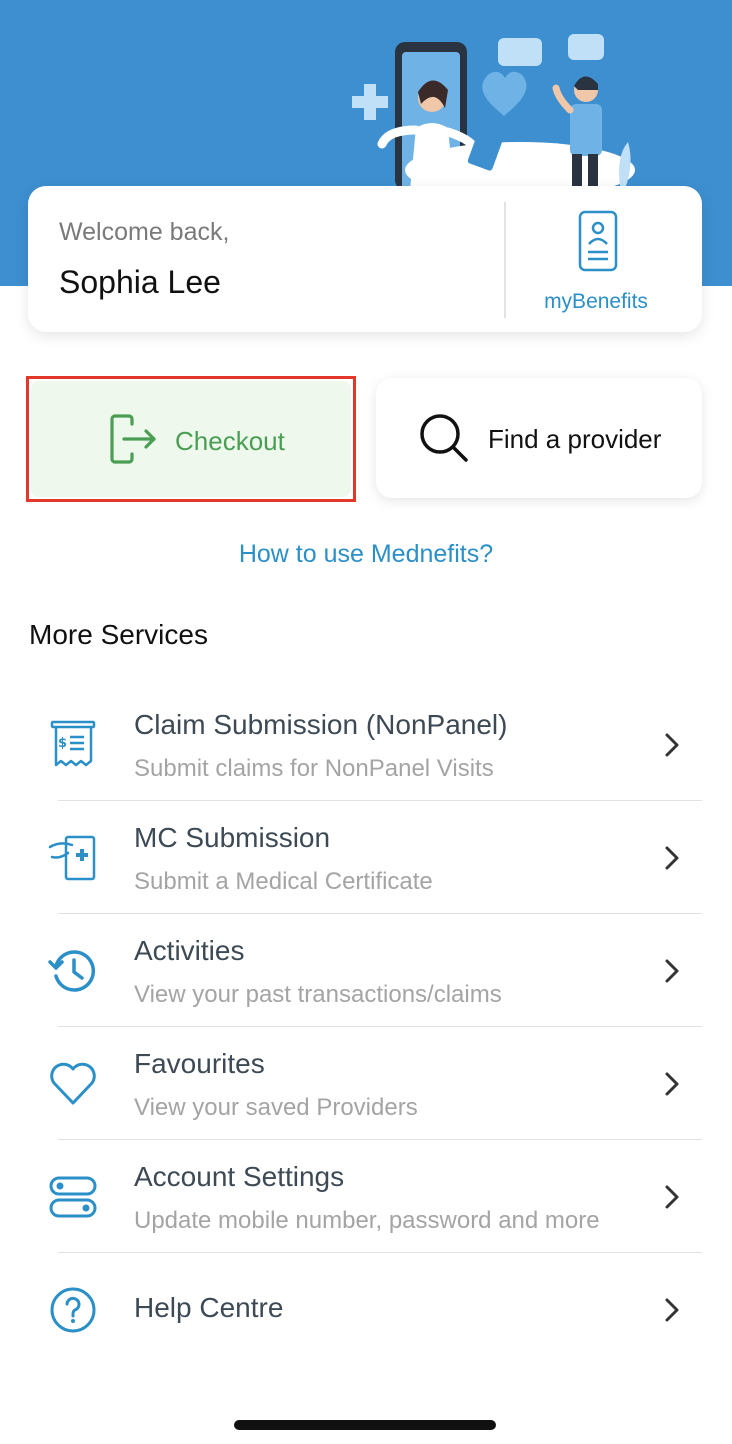 Image resolution: width=732 pixels, height=1444 pixels. I want to click on service-subtitle: Submit claims for NonPanel Visits, so click(314, 768).